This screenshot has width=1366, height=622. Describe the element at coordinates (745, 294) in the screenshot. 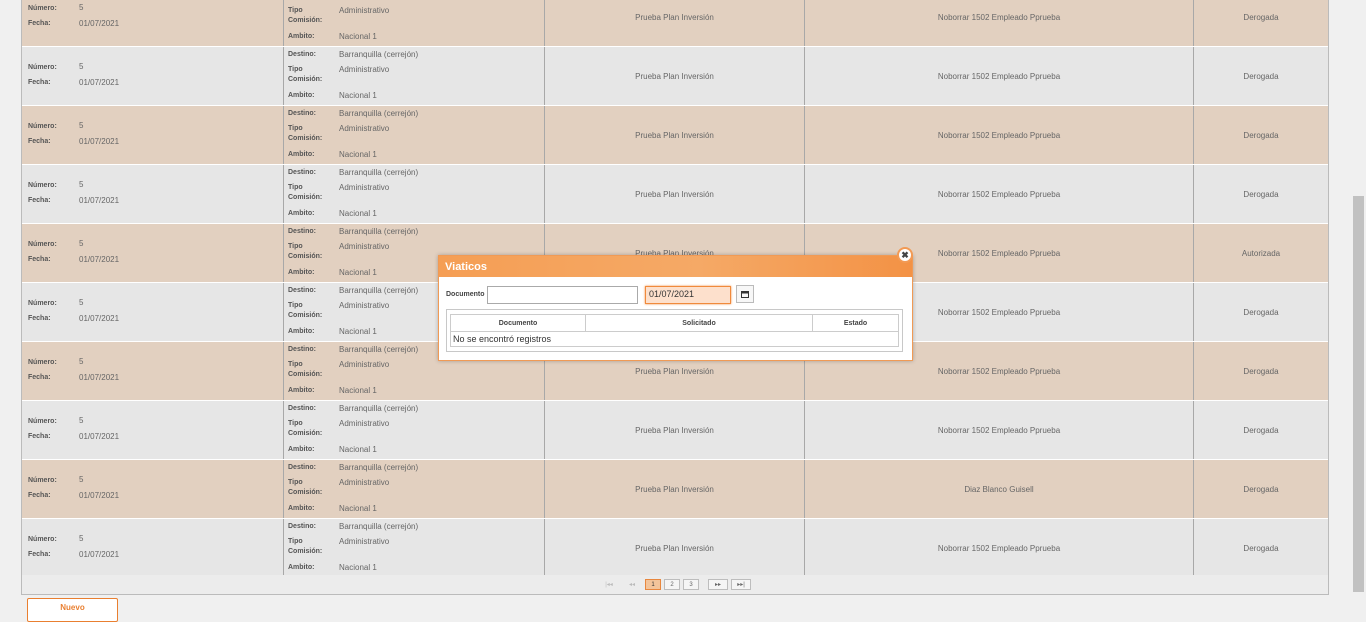

I see `calendar-button` at that location.